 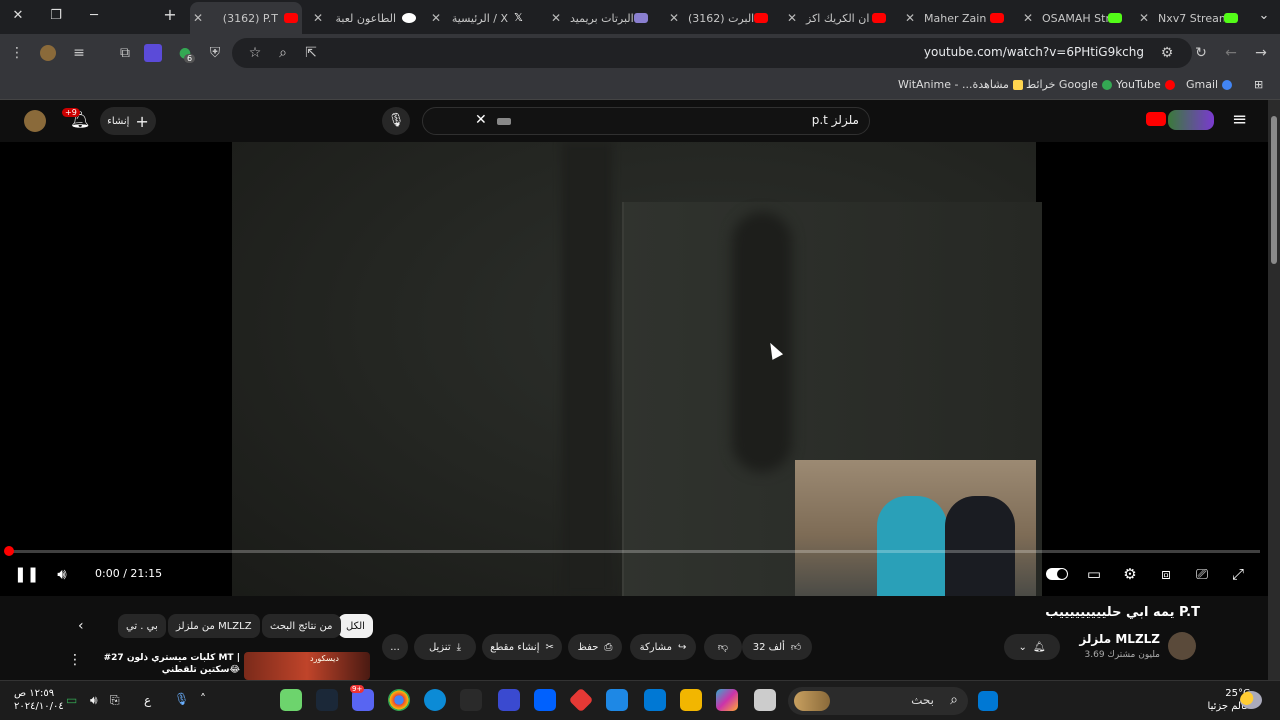 What do you see at coordinates (48, 53) in the screenshot?
I see `profile-avatar` at bounding box center [48, 53].